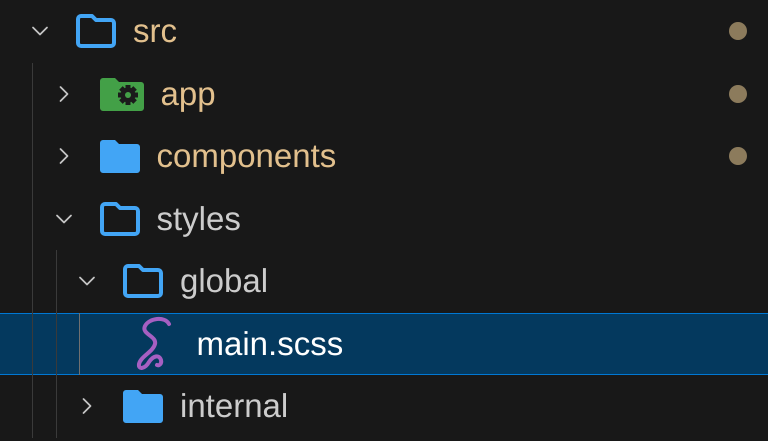  I want to click on folder-row: global, so click(384, 281).